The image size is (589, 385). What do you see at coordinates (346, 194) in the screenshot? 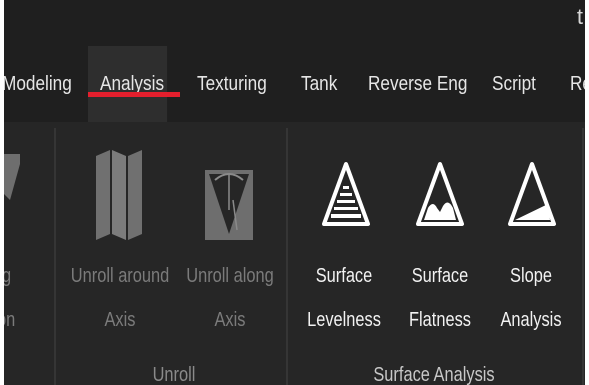
I see `surface-levelness-icon` at bounding box center [346, 194].